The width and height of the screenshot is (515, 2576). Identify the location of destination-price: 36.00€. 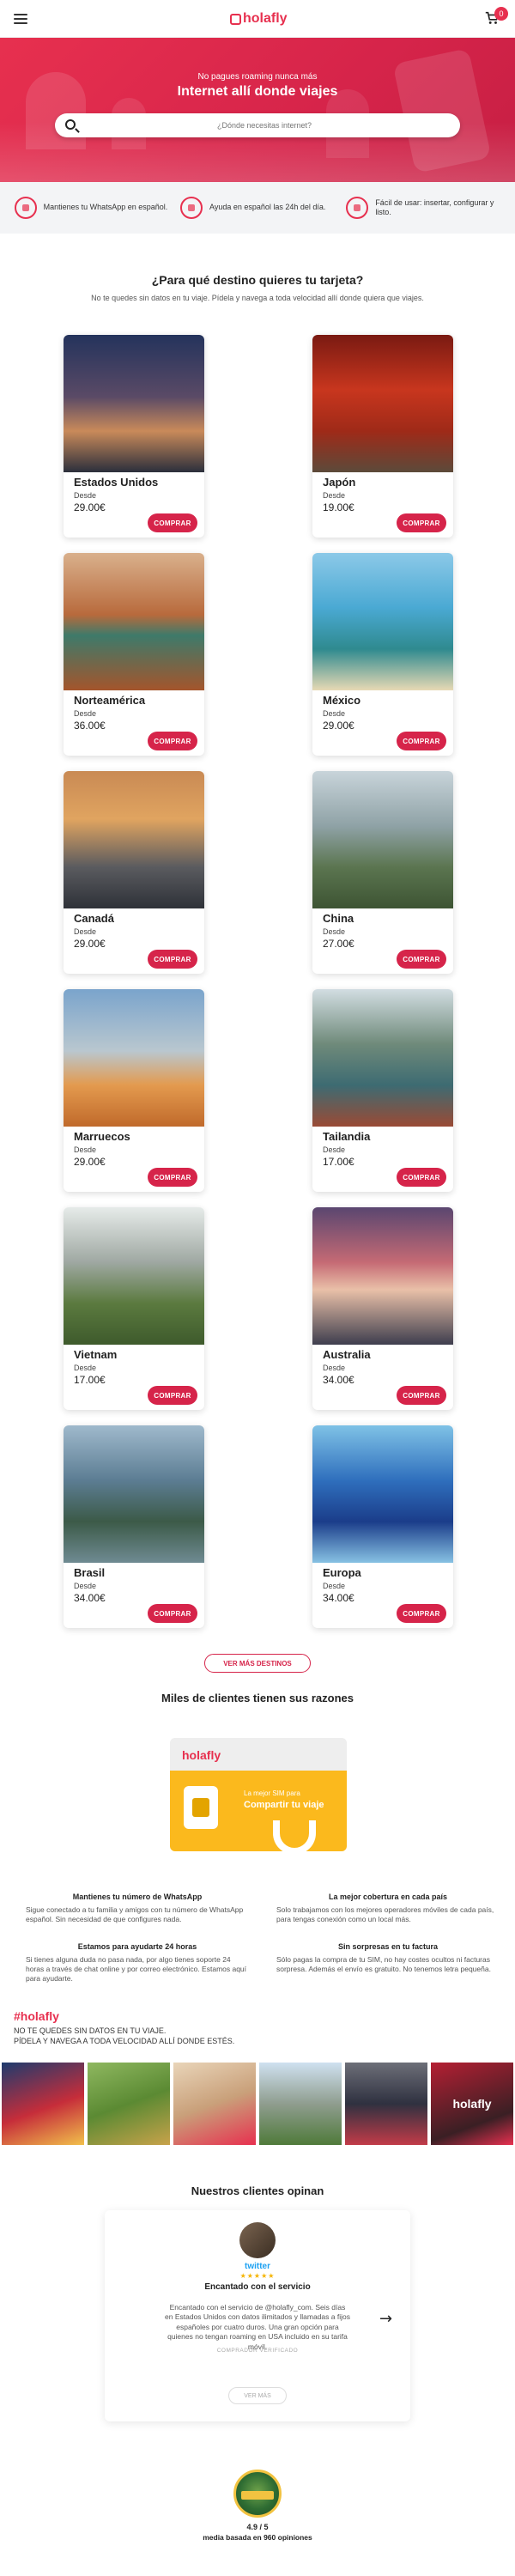
(90, 726).